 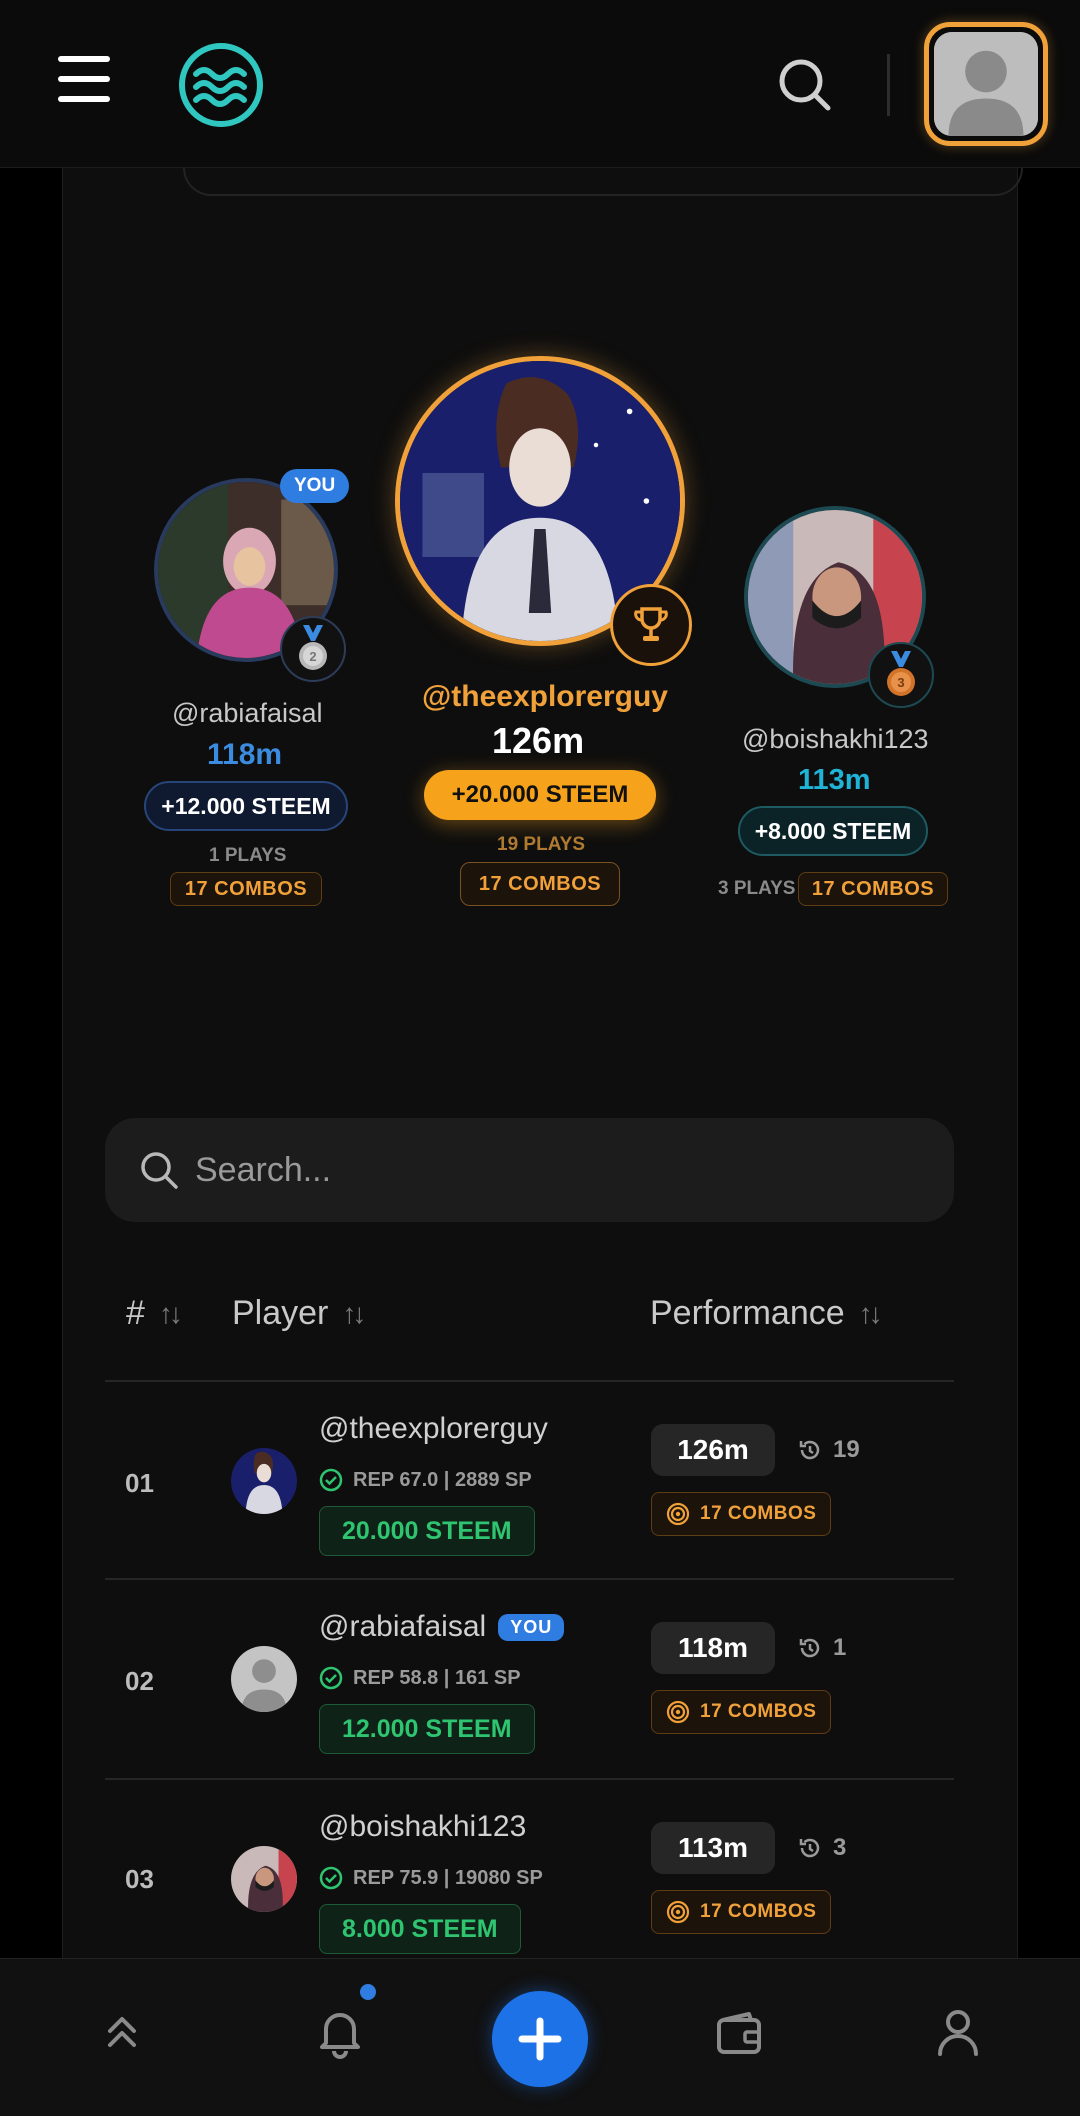 I want to click on row-player-name: @theexplorerguy, so click(x=433, y=1429).